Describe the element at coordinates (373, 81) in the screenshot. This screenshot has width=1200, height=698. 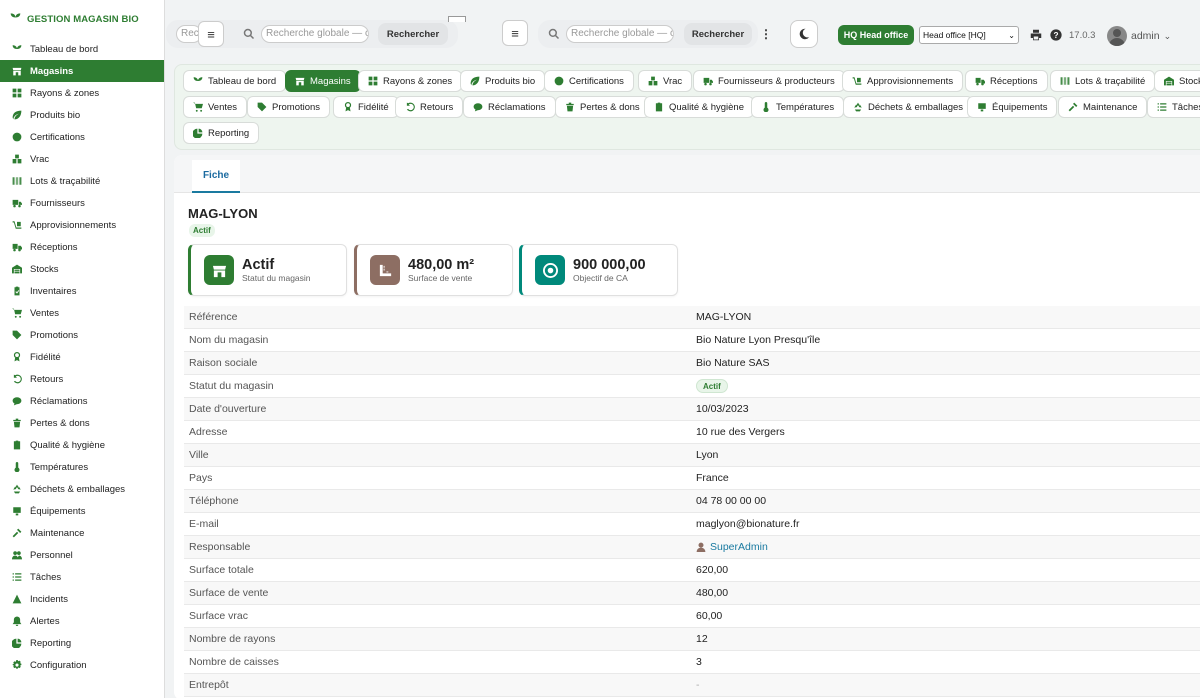
I see `grid-icon` at that location.